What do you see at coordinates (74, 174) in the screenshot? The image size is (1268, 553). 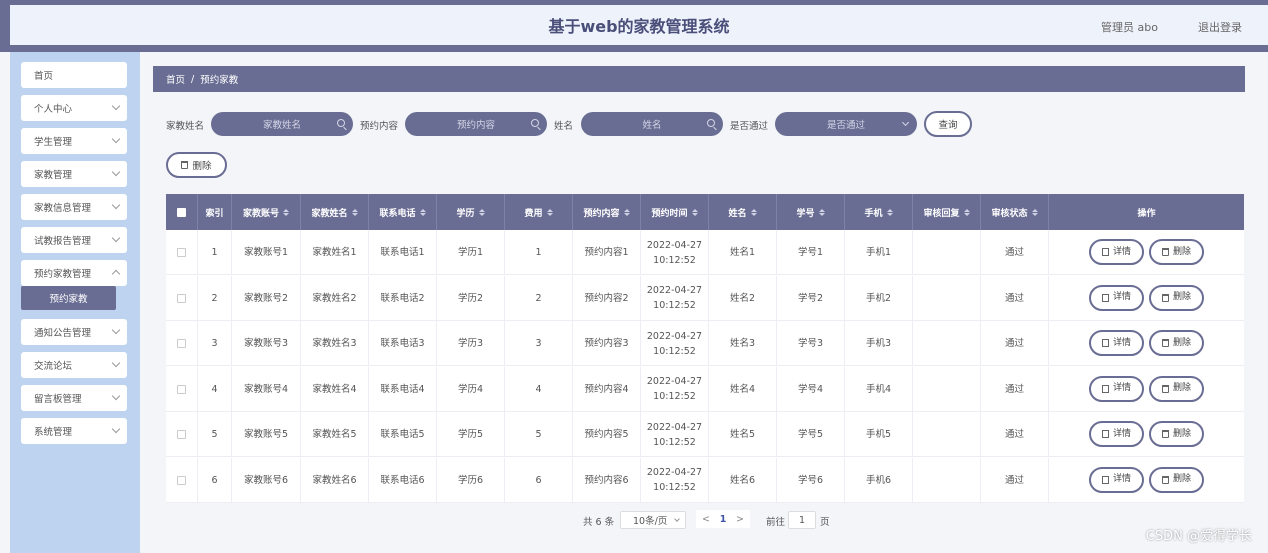 I see `sidebar-item-tutors: 家教管理` at bounding box center [74, 174].